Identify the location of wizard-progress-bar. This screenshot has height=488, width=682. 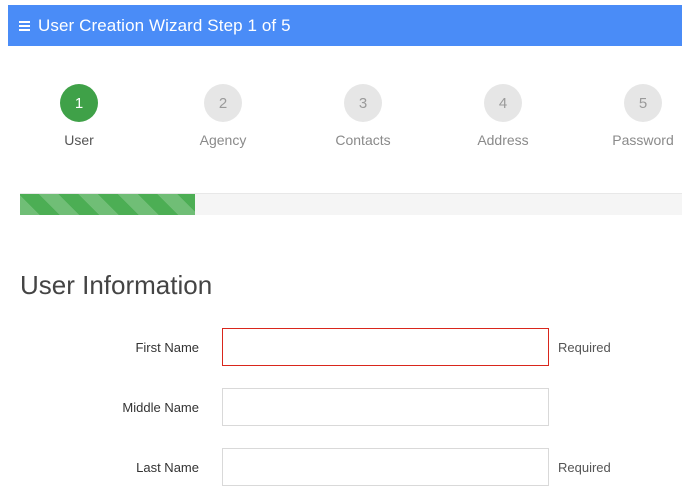
(351, 204).